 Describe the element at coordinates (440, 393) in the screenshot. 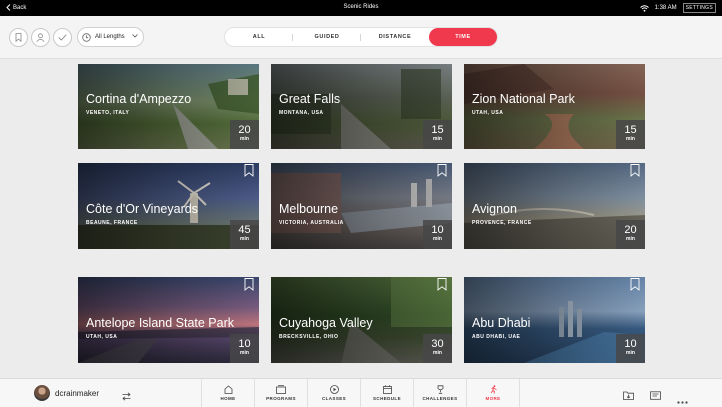

I see `nav-challenges: CHALLENGES` at that location.